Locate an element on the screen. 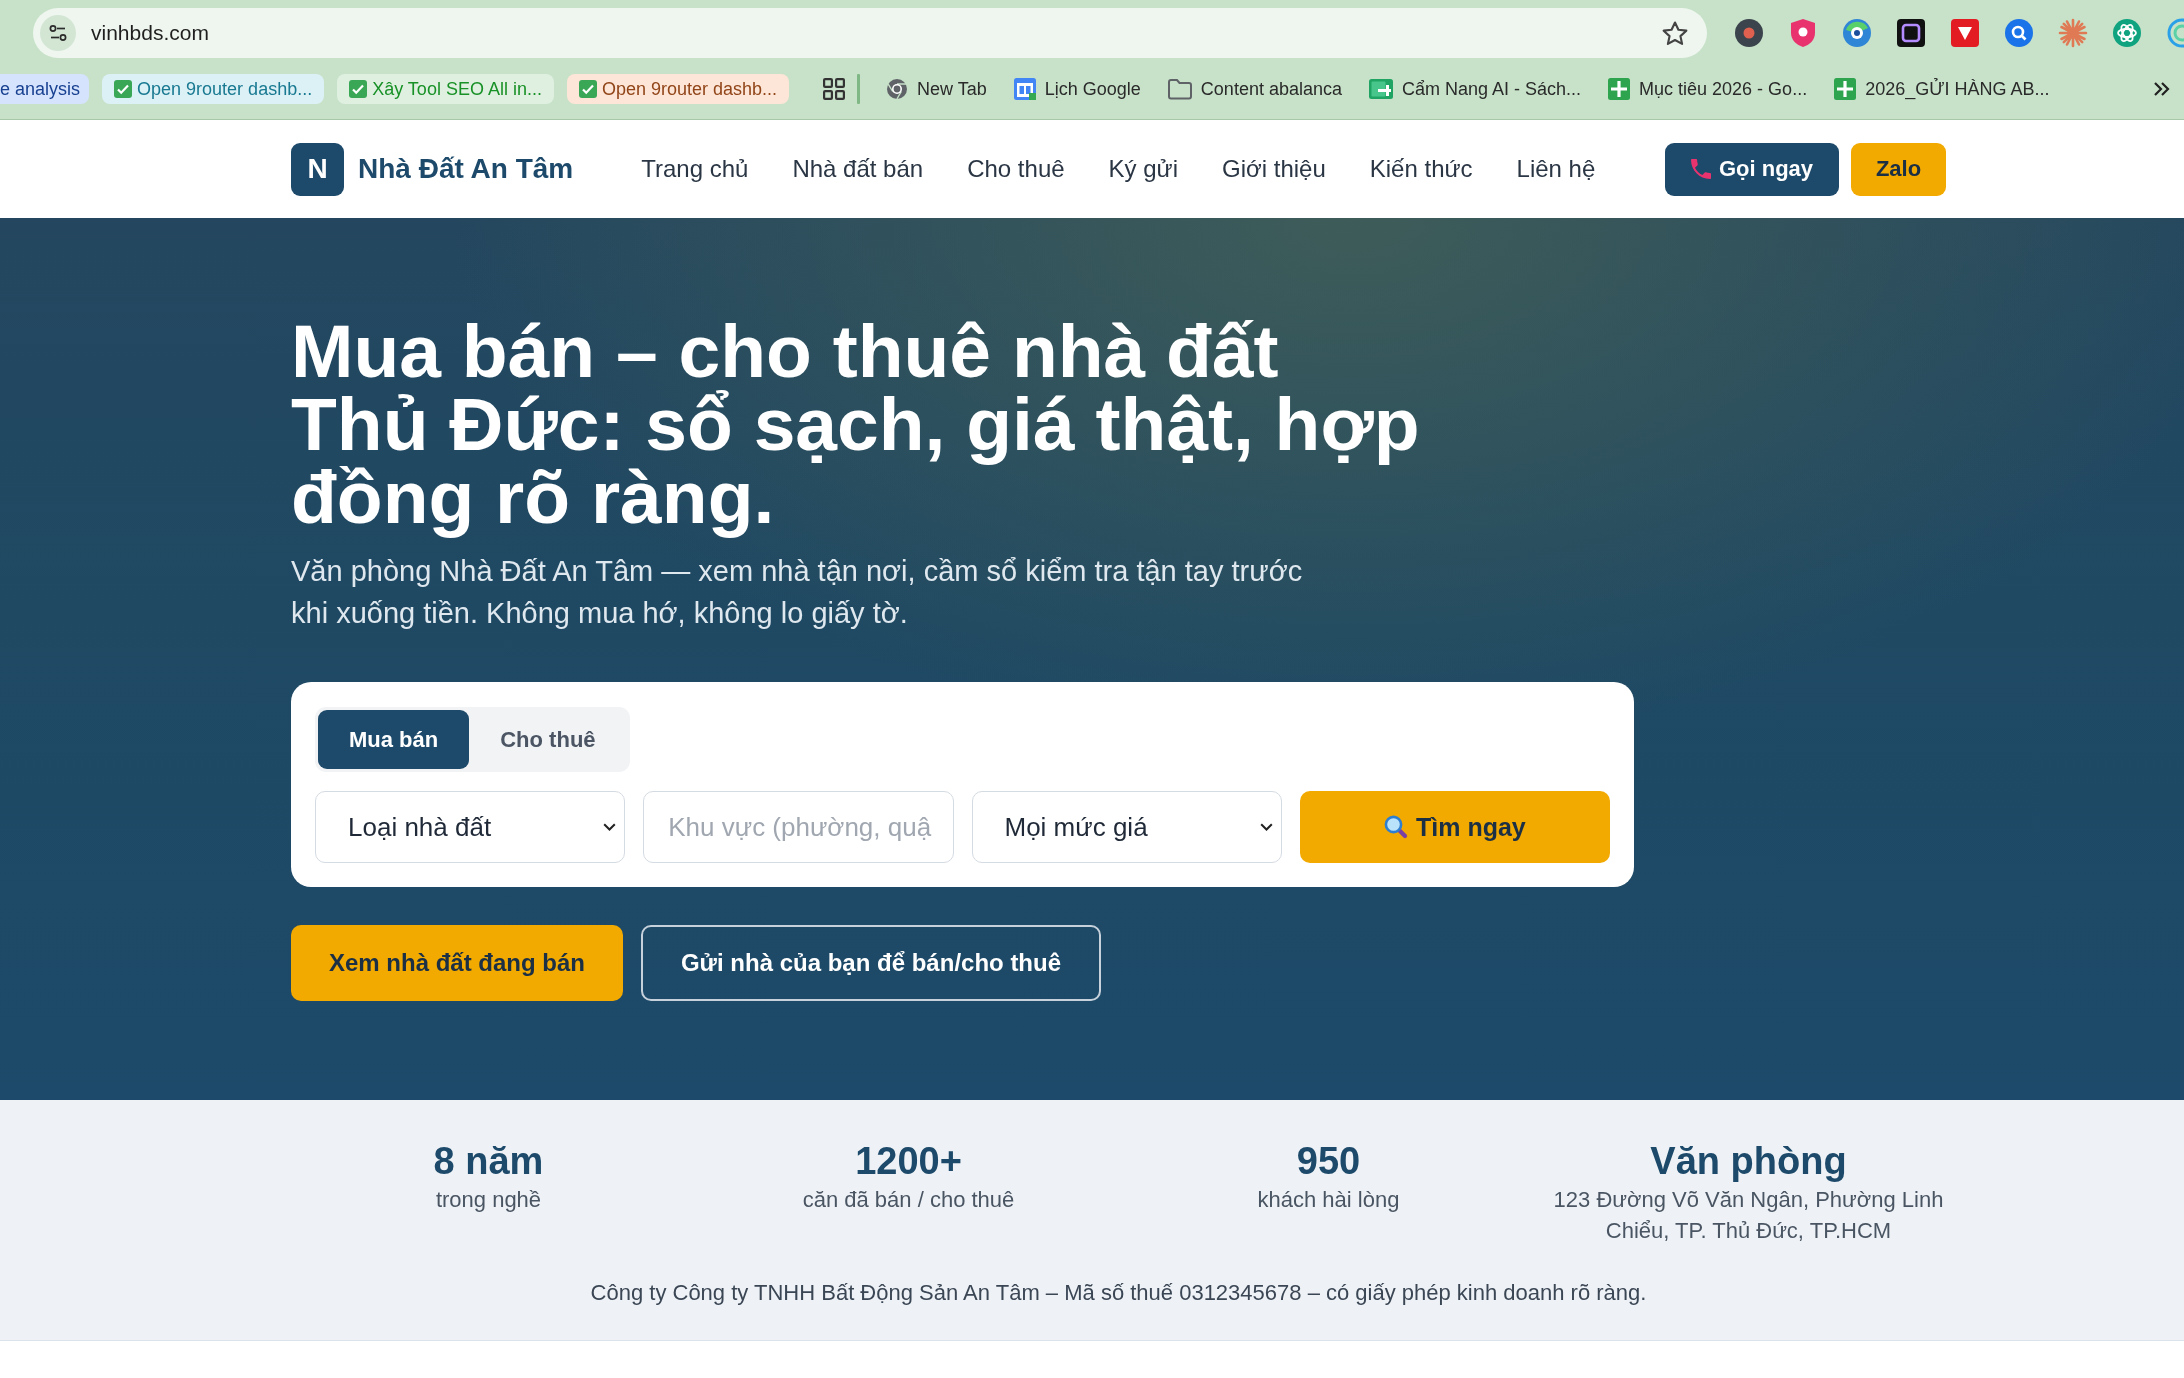  double-chevron-icon is located at coordinates (2161, 89).